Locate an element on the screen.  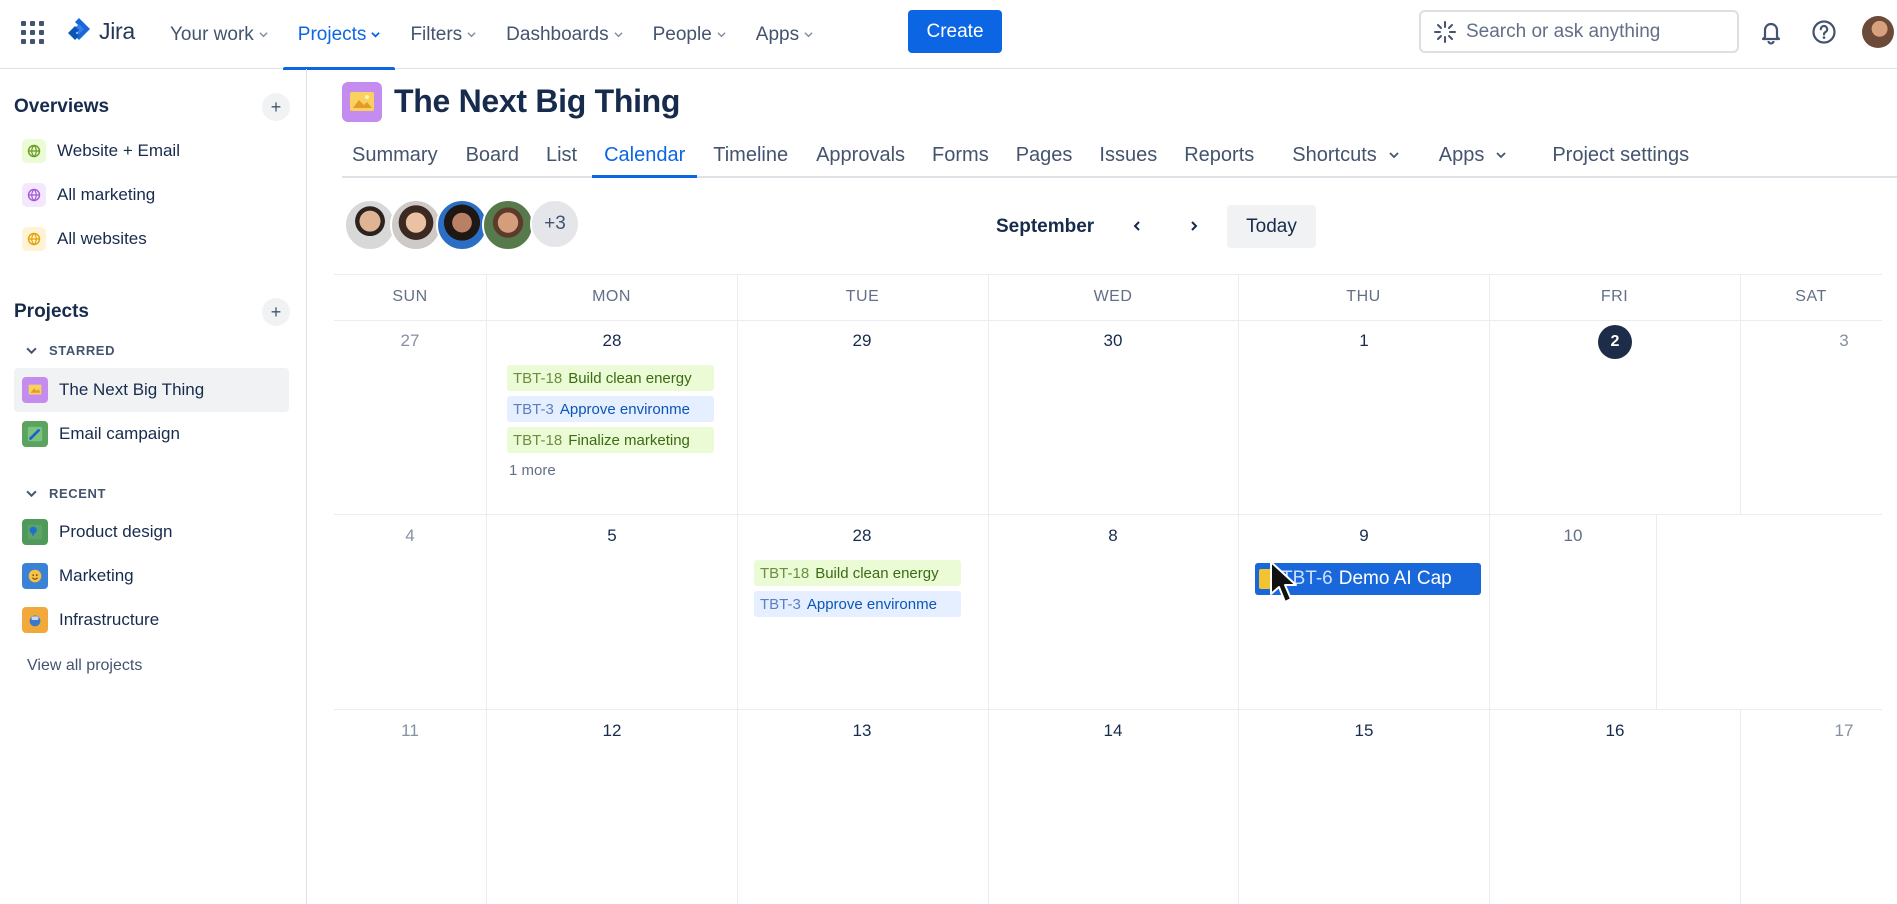
tab-list: List is located at coordinates (561, 155).